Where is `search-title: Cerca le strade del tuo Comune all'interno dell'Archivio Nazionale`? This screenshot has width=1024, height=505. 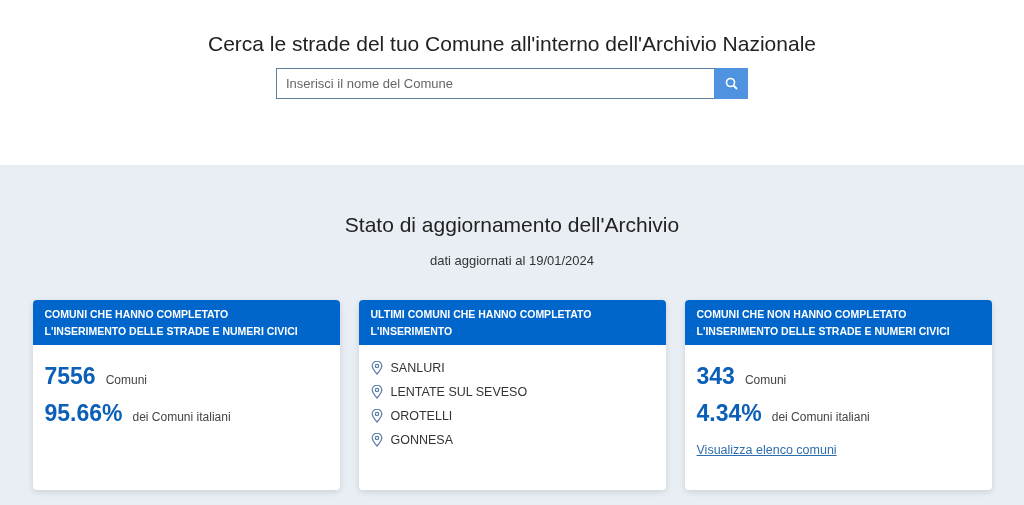 search-title: Cerca le strade del tuo Comune all'interno dell'Archivio Nazionale is located at coordinates (512, 44).